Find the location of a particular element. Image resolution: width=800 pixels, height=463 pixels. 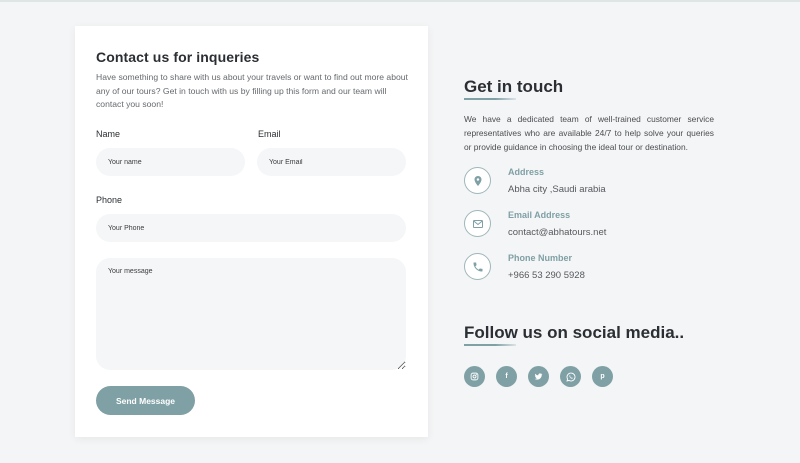

email-label: Email is located at coordinates (269, 134).